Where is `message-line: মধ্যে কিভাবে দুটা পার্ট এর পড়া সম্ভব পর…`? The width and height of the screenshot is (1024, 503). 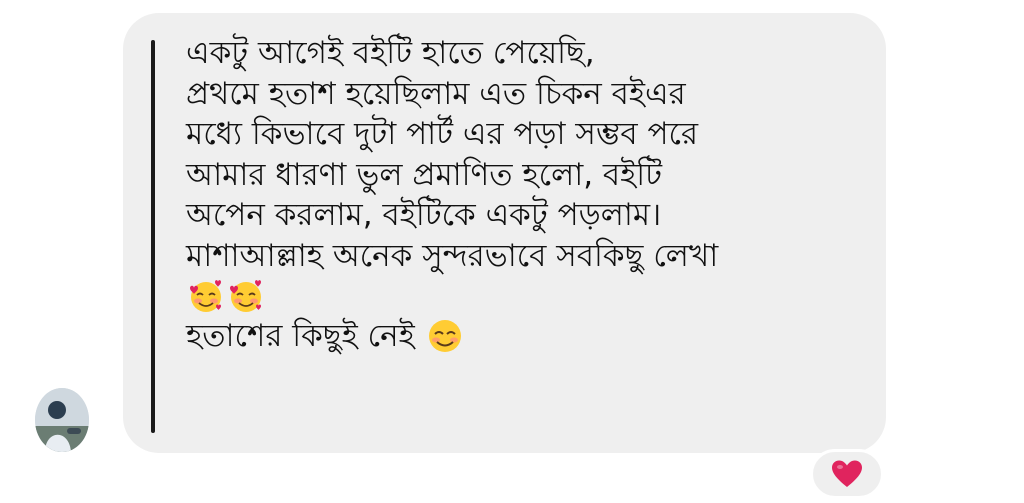 message-line: মধ্যে কিভাবে দুটা পার্ট এর পড়া সম্ভব পর… is located at coordinates (442, 134).